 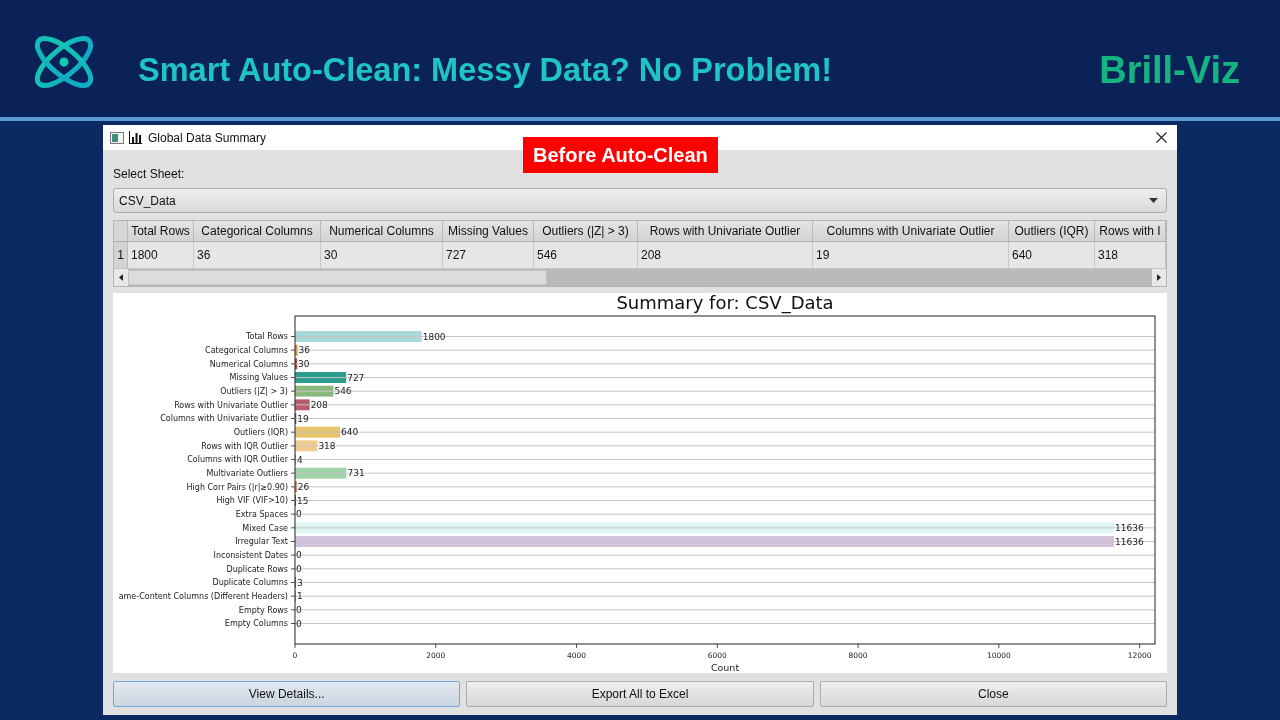 What do you see at coordinates (261, 514) in the screenshot?
I see `category-label: Extra Spaces` at bounding box center [261, 514].